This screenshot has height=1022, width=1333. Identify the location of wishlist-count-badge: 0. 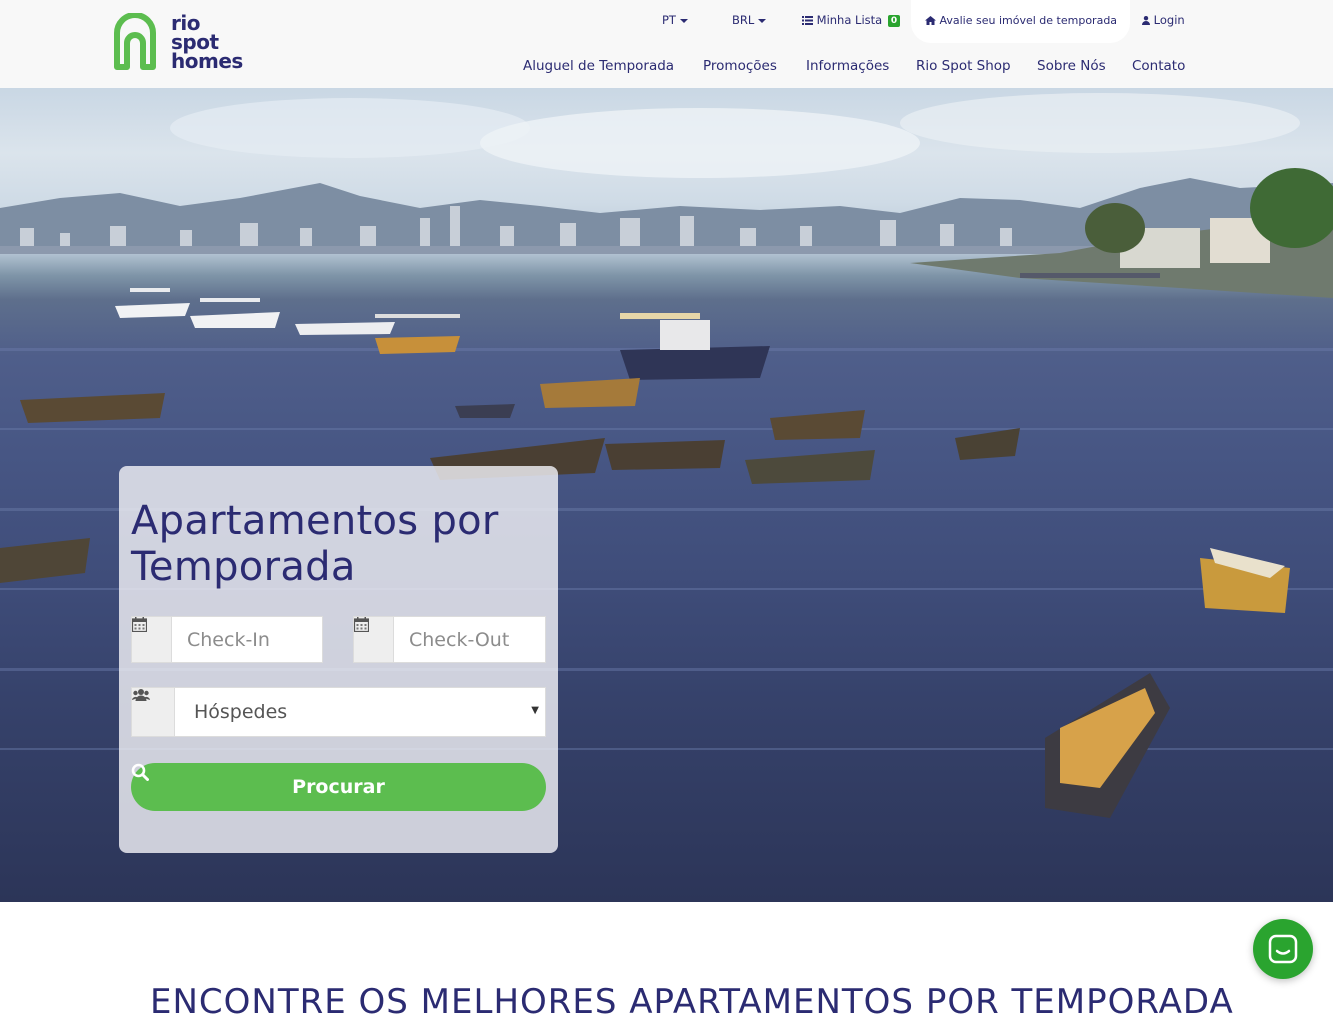
(894, 20).